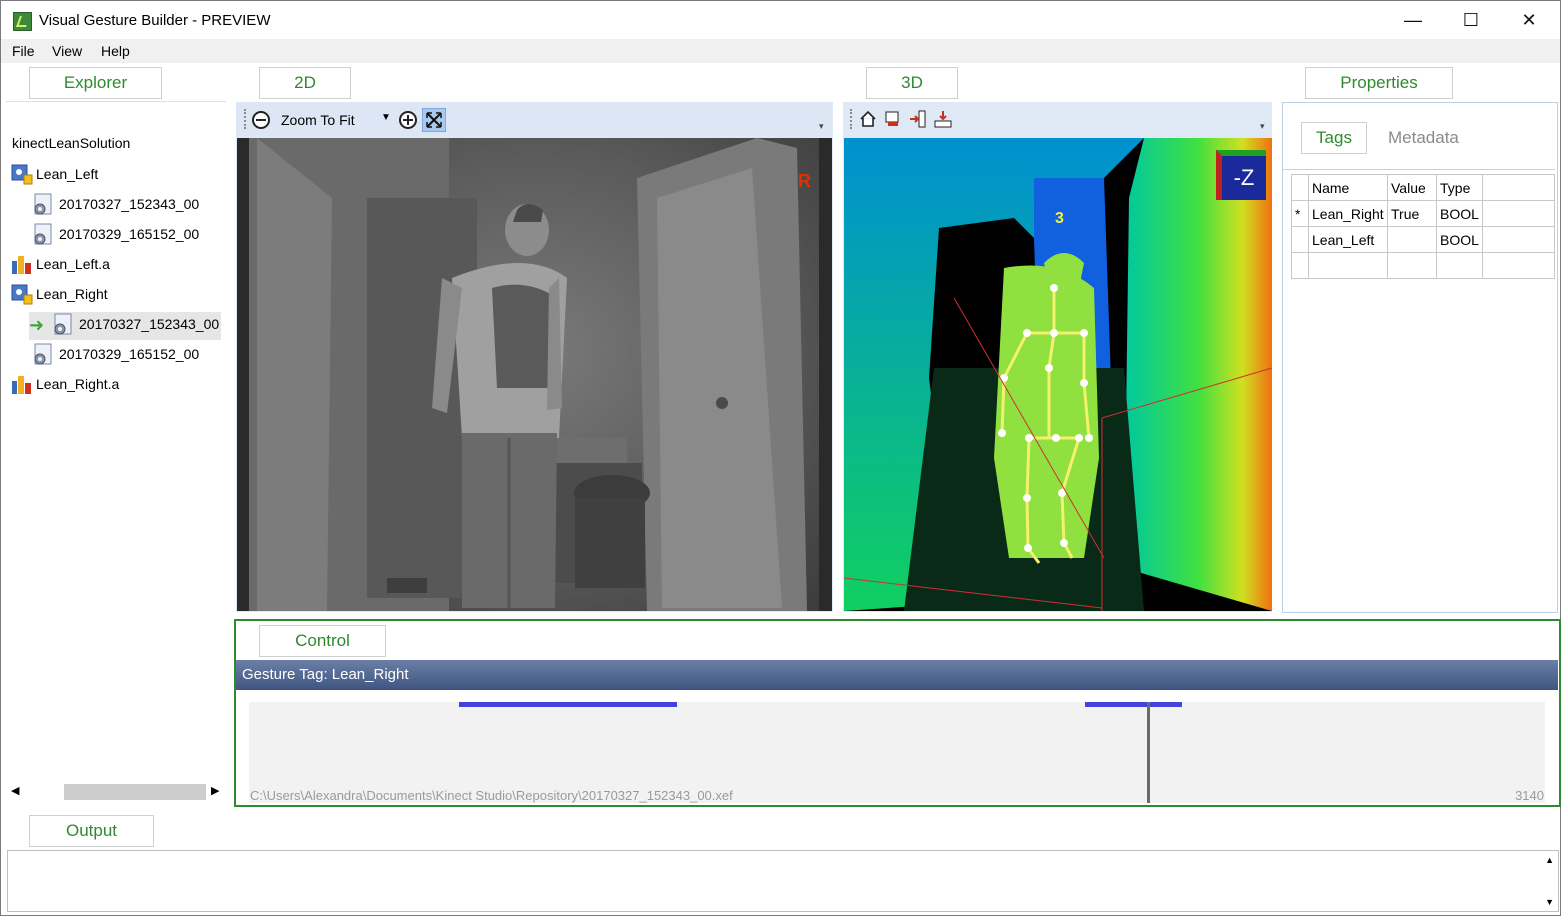 The height and width of the screenshot is (916, 1561). Describe the element at coordinates (1423, 138) in the screenshot. I see `tab-metadata: Metadata` at that location.